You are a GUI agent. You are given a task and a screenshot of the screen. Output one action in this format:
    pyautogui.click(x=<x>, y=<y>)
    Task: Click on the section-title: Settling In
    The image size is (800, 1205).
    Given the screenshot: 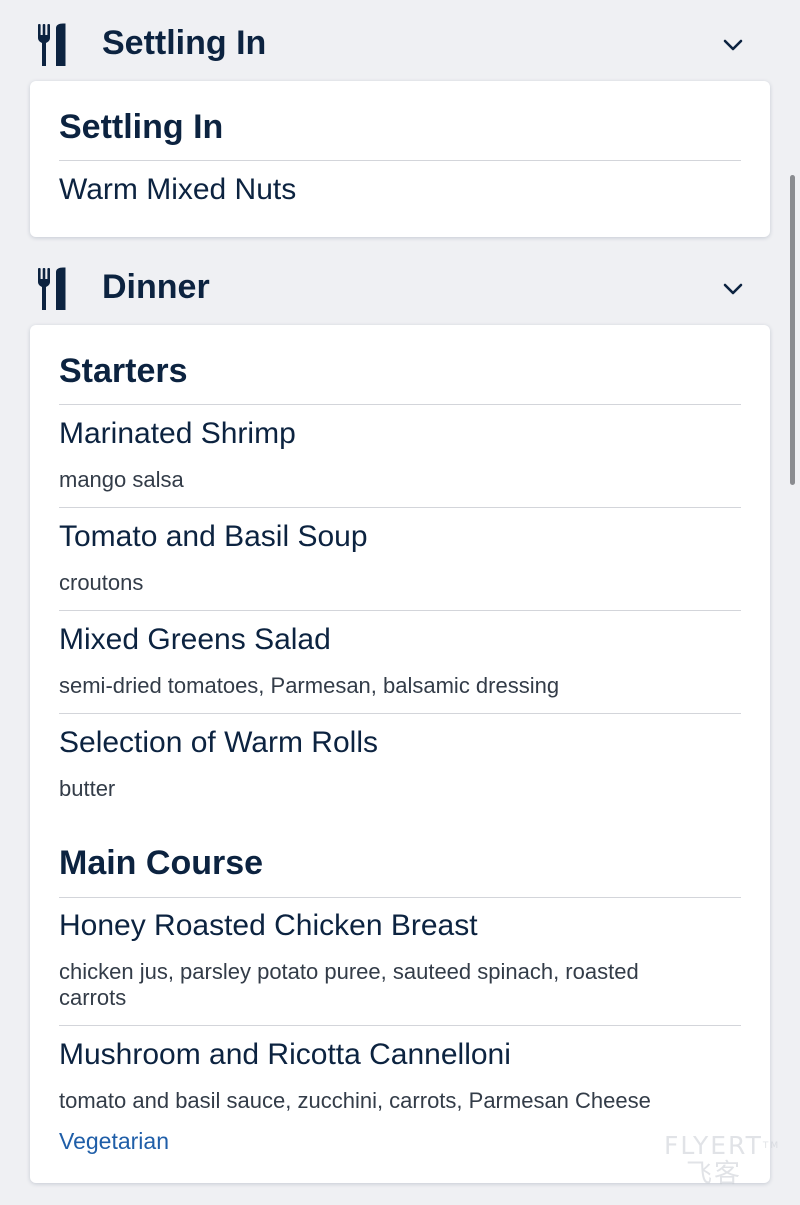 What is the action you would take?
    pyautogui.click(x=184, y=43)
    